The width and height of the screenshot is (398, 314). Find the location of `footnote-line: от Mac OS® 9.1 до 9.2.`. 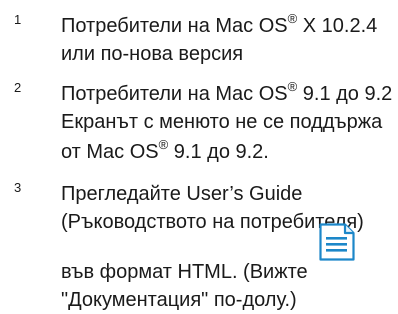

footnote-line: от Mac OS® 9.1 до 9.2. is located at coordinates (165, 150).